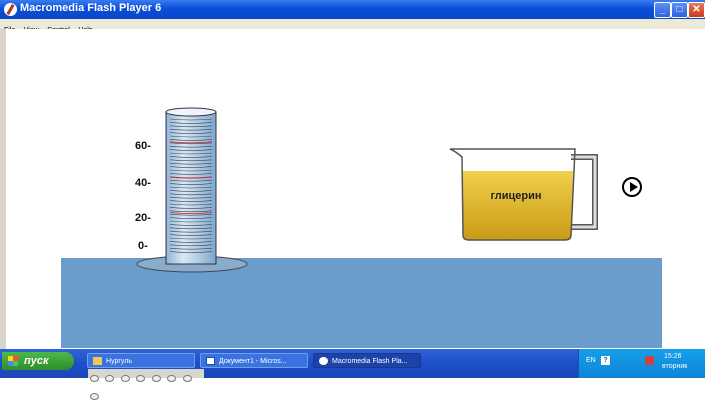  I want to click on scale-label-20: 20-, so click(143, 218).